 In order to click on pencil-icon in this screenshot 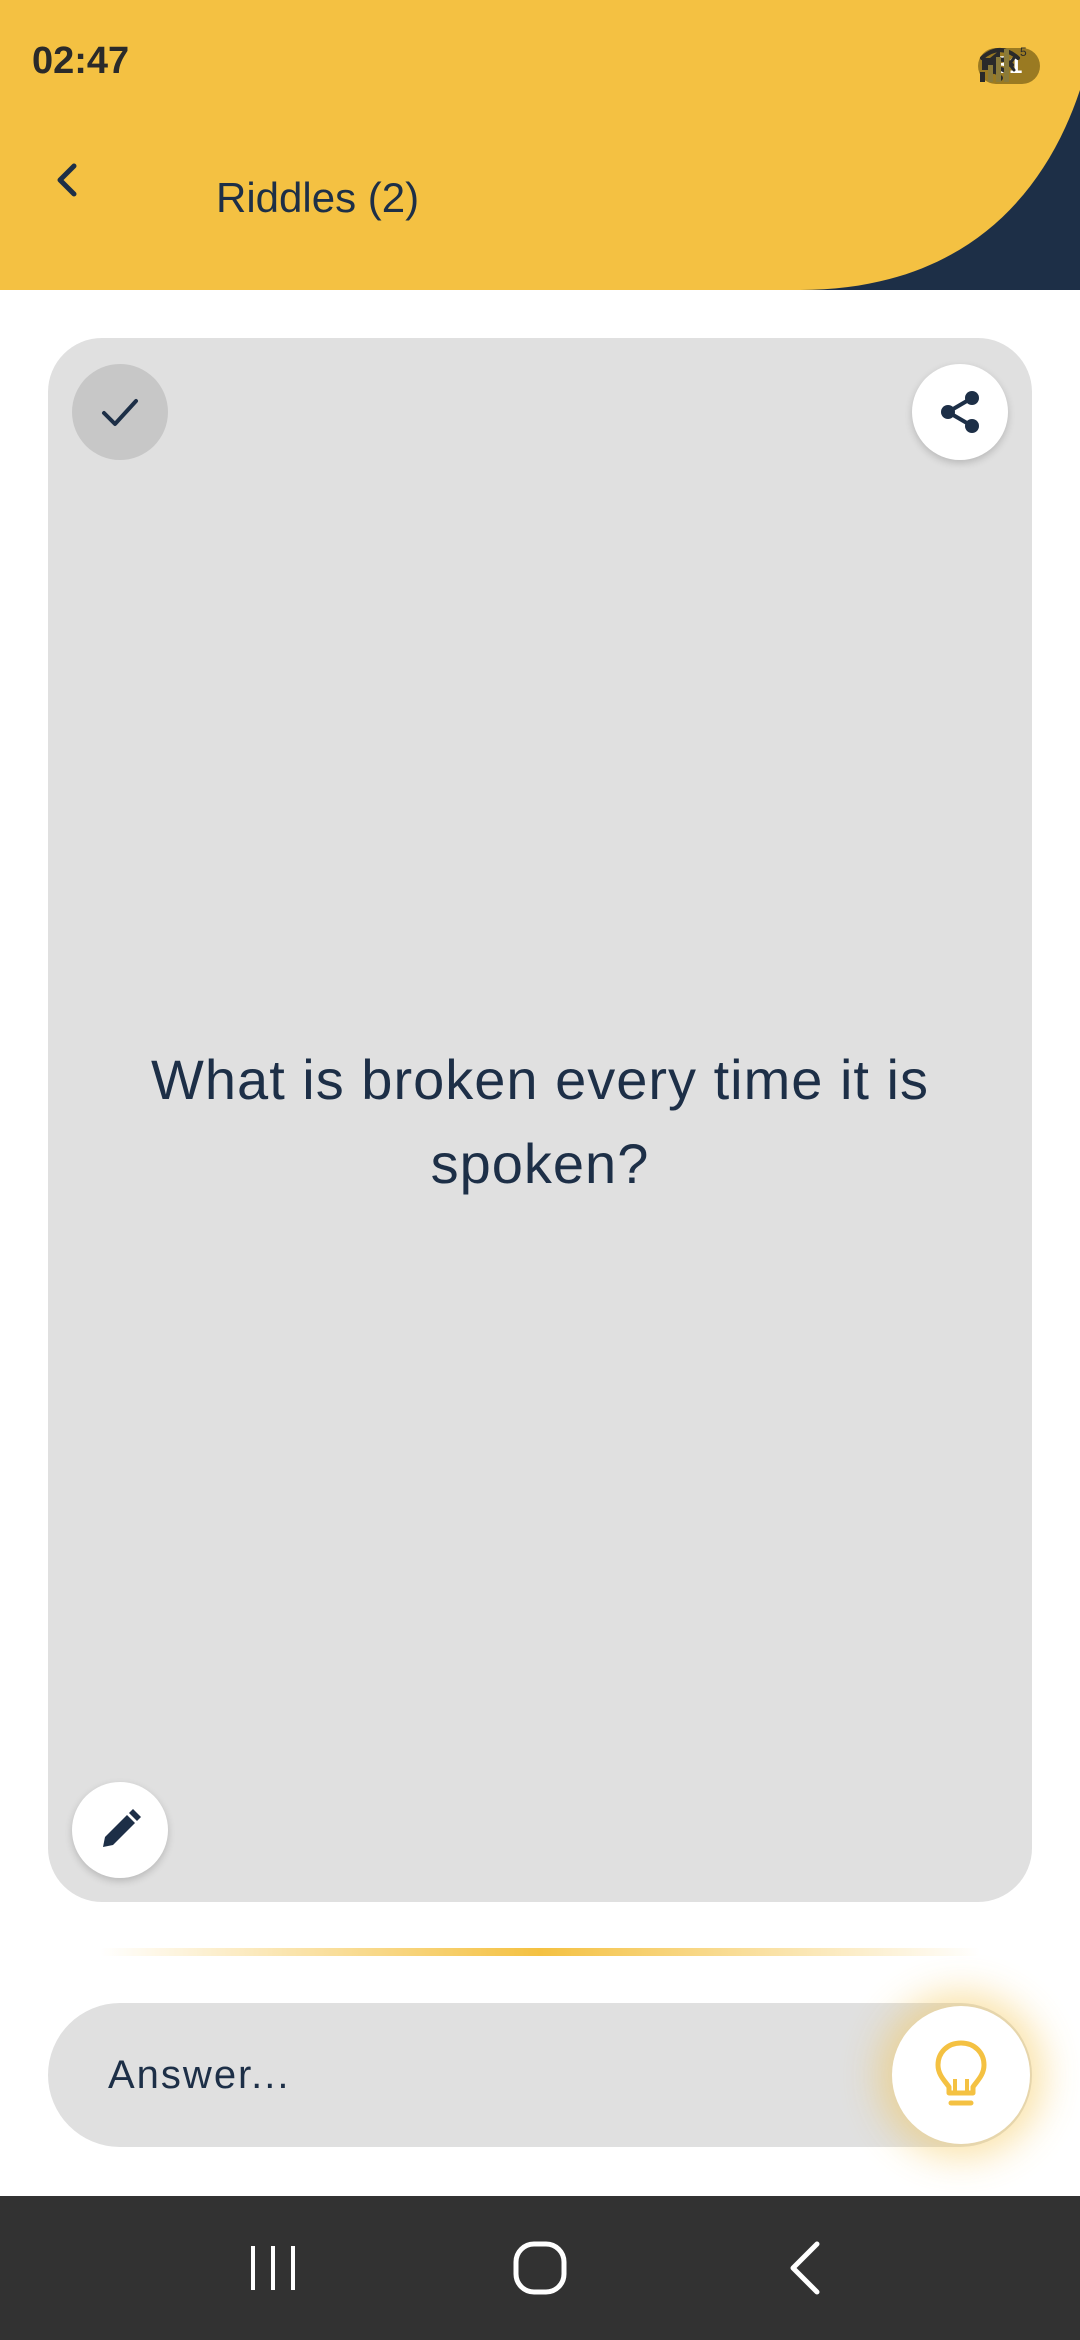, I will do `click(122, 1828)`.